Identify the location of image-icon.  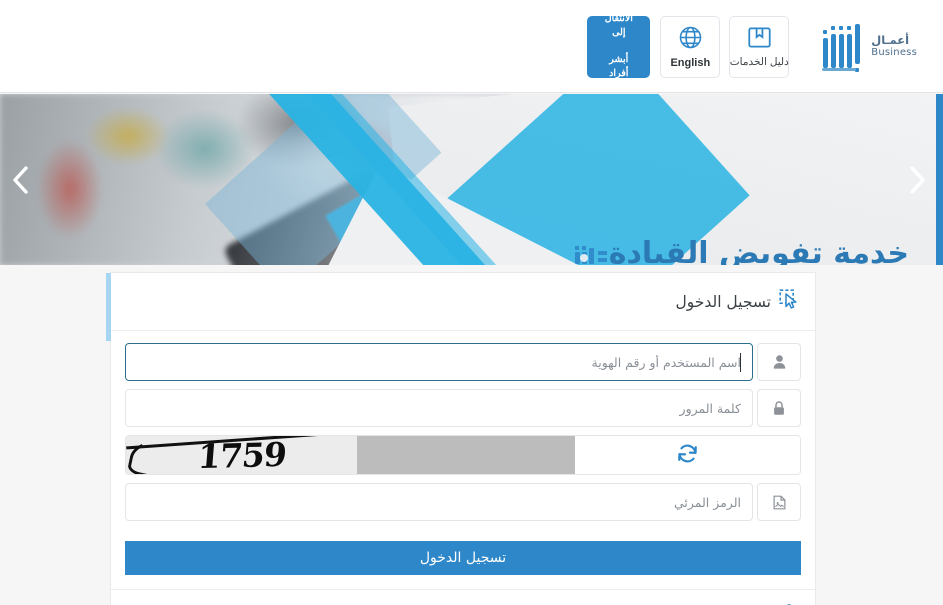
(779, 502).